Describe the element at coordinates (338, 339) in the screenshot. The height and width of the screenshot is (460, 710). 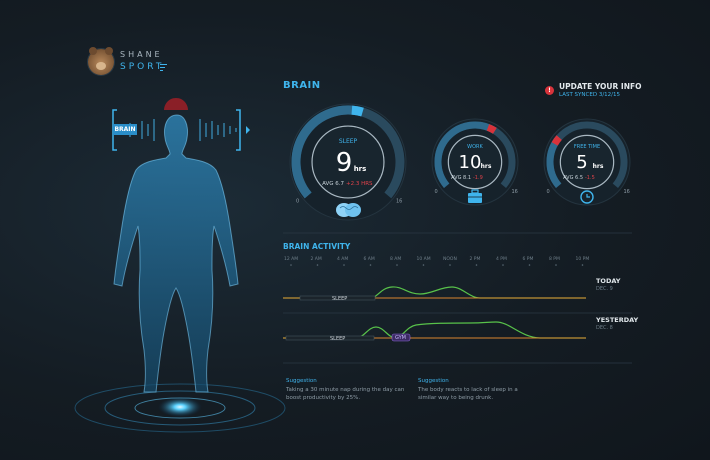
I see `yesterday-sleep-tag: SLEEP` at that location.